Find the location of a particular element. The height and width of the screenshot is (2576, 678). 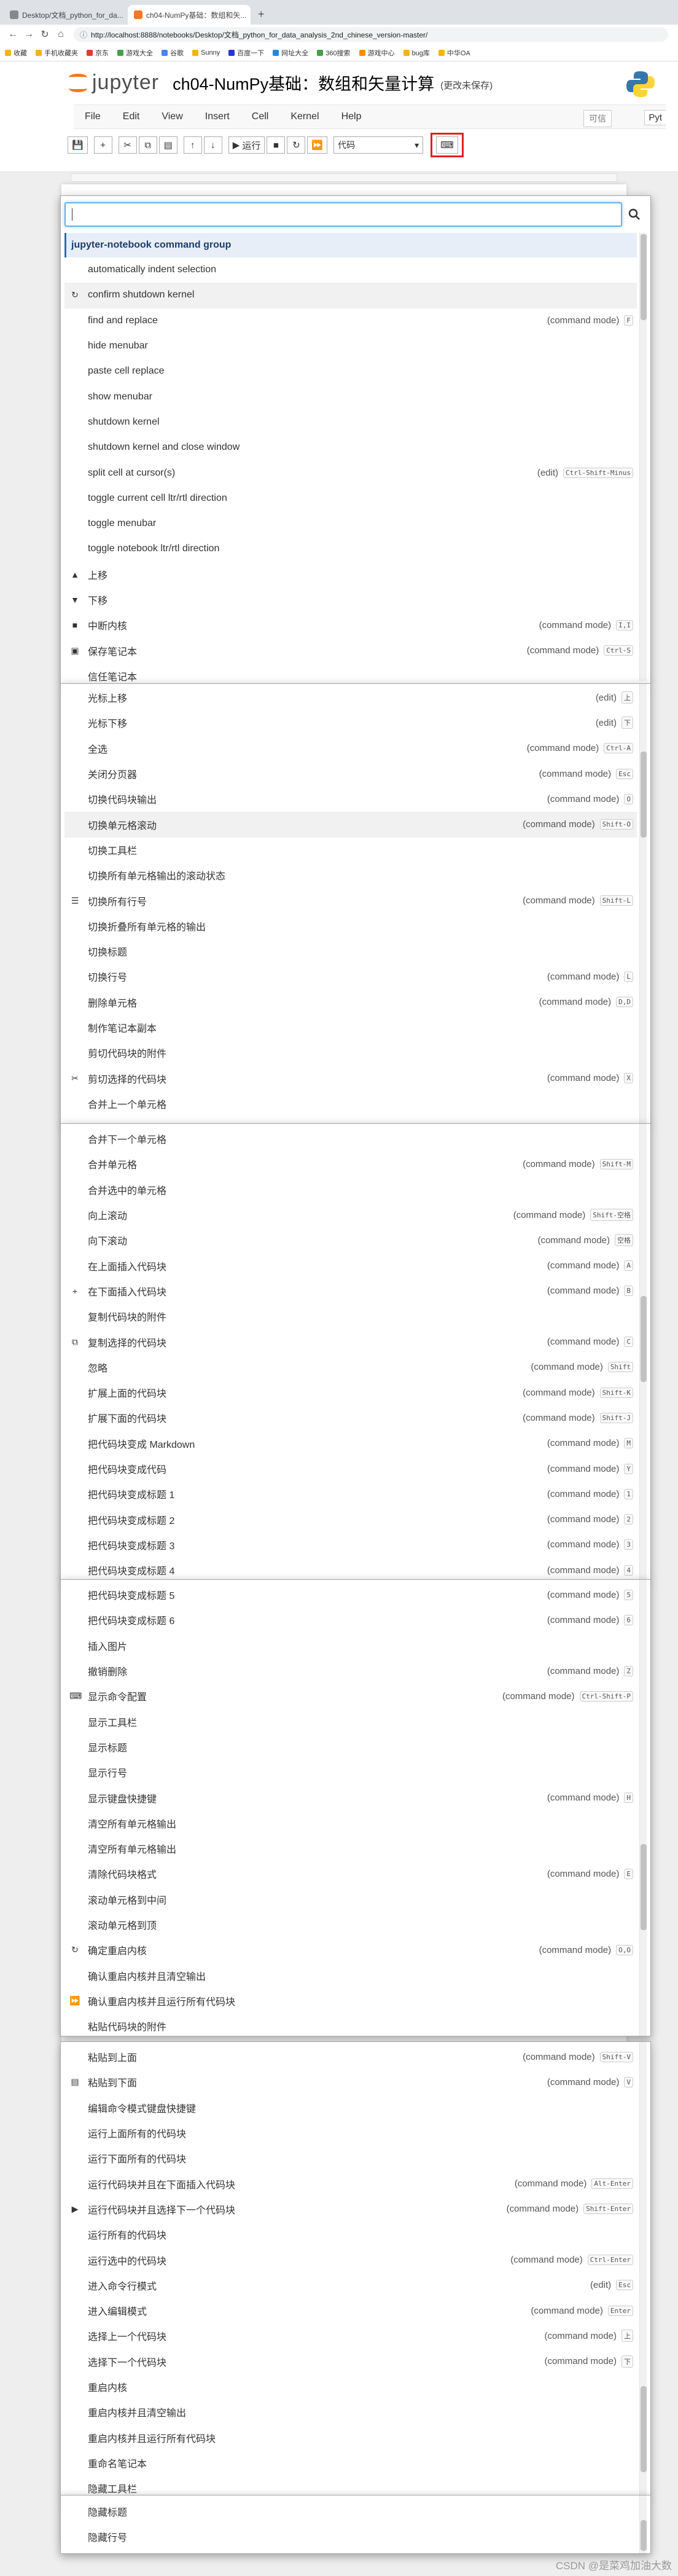

command-item: 切换折叠所有单元格的输出 is located at coordinates (350, 926).